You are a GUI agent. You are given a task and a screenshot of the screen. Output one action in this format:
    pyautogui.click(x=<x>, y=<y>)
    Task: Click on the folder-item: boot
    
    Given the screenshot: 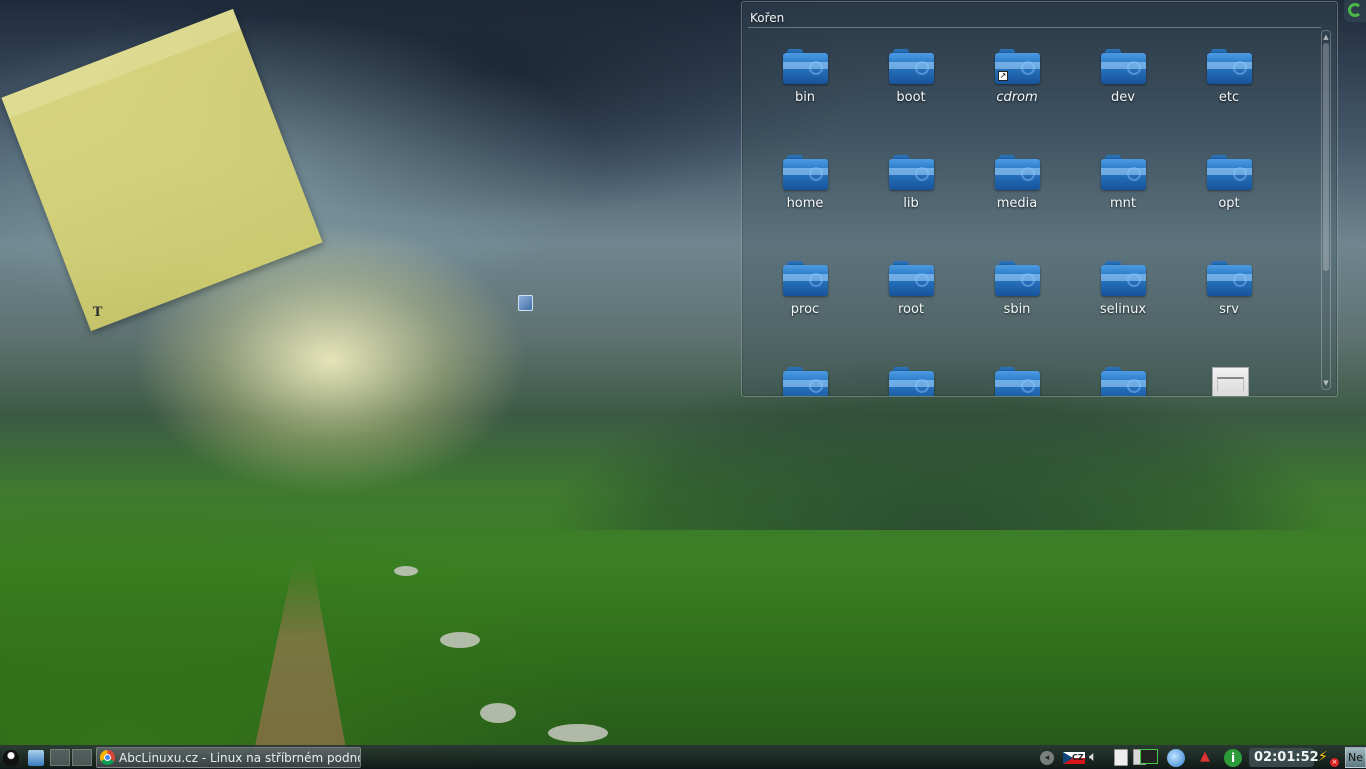 What is the action you would take?
    pyautogui.click(x=911, y=89)
    